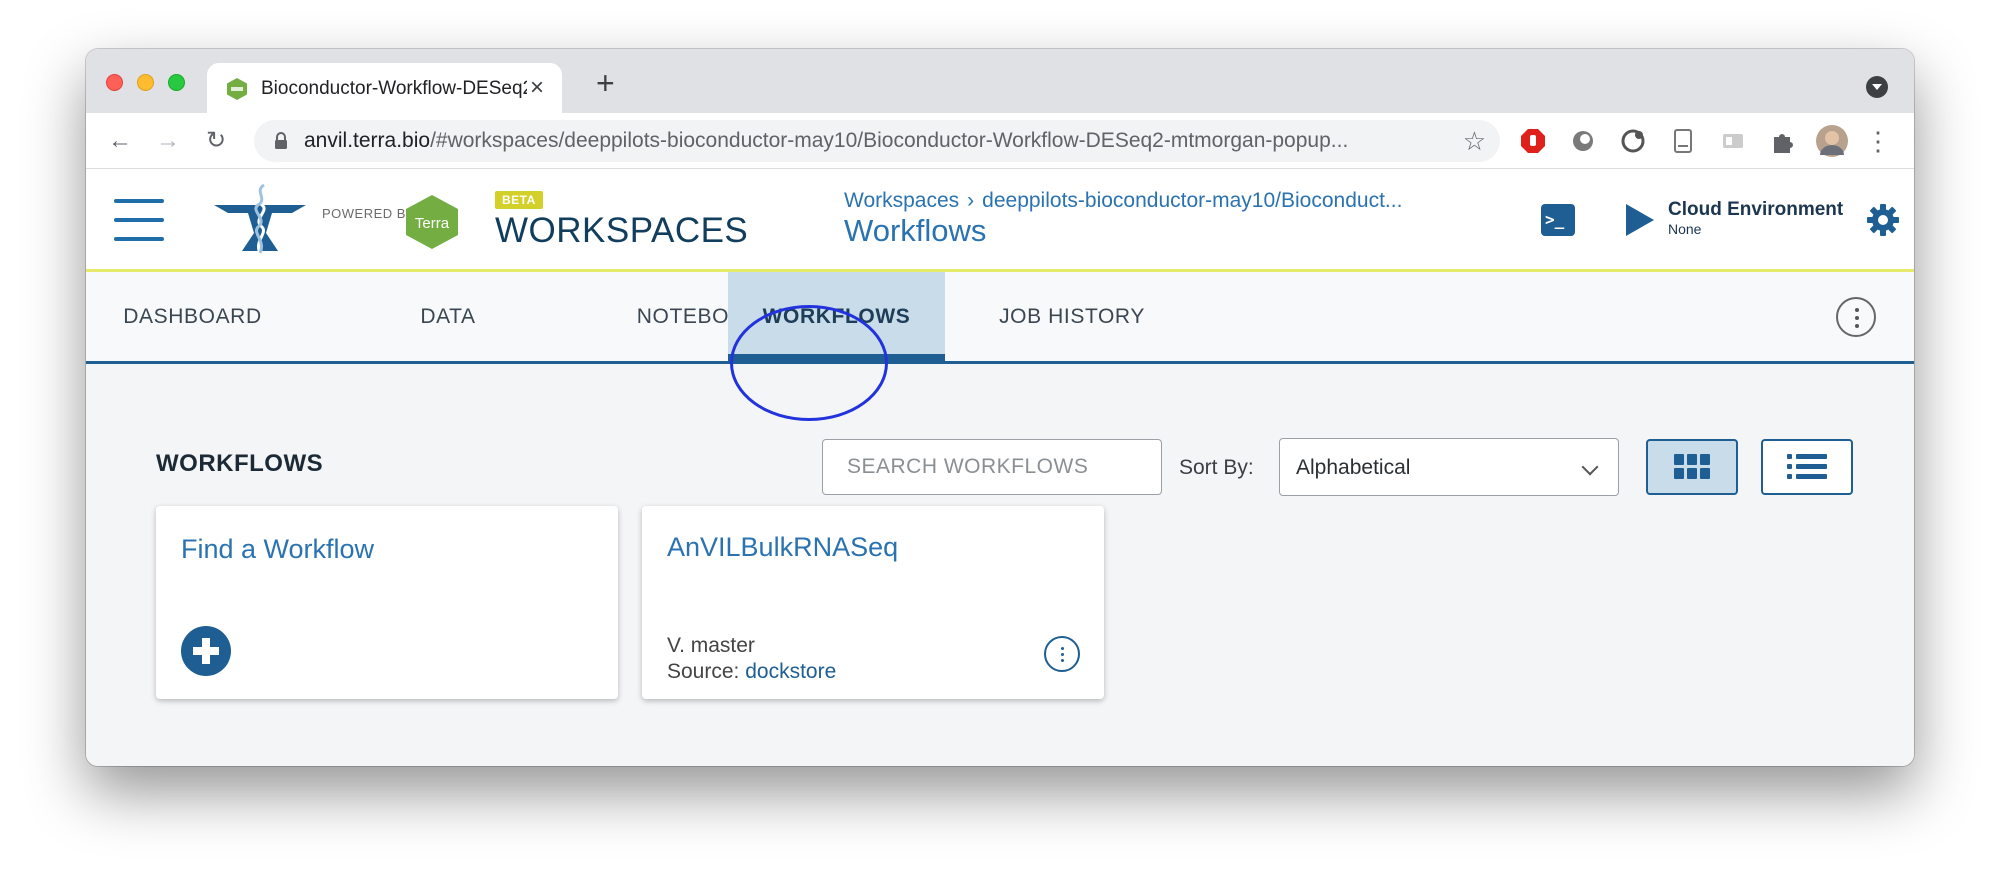 The height and width of the screenshot is (889, 1999). Describe the element at coordinates (537, 88) in the screenshot. I see `close-tab-icon: ×` at that location.